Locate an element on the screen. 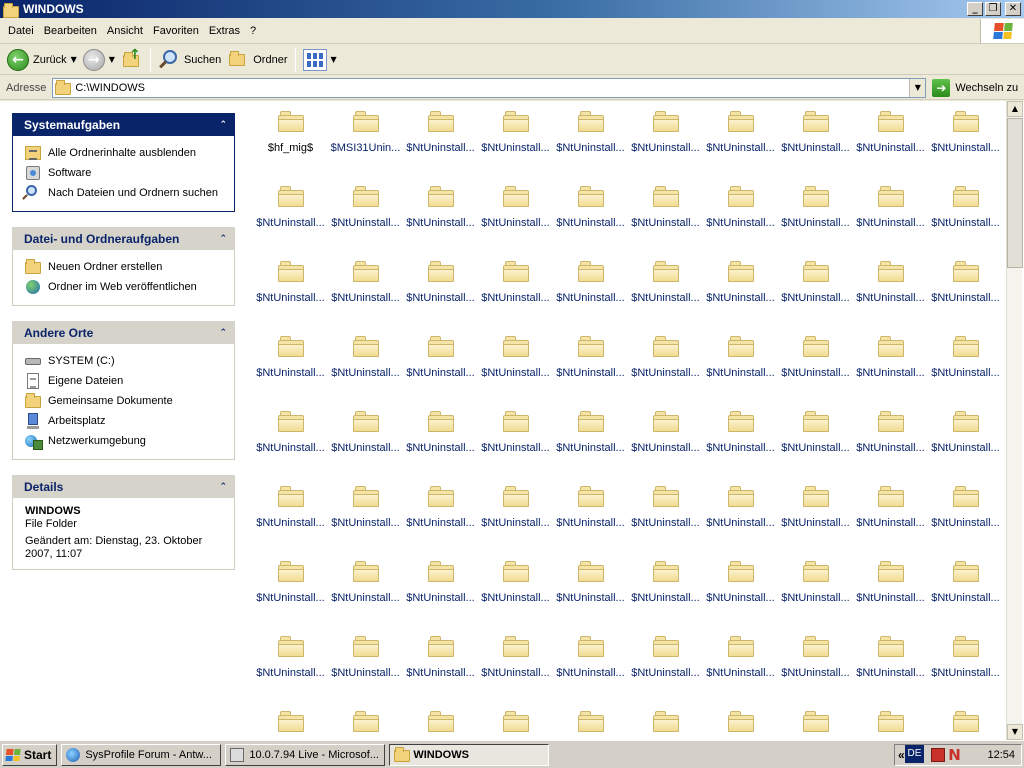  menu-favorites: Favoriten is located at coordinates (176, 31).